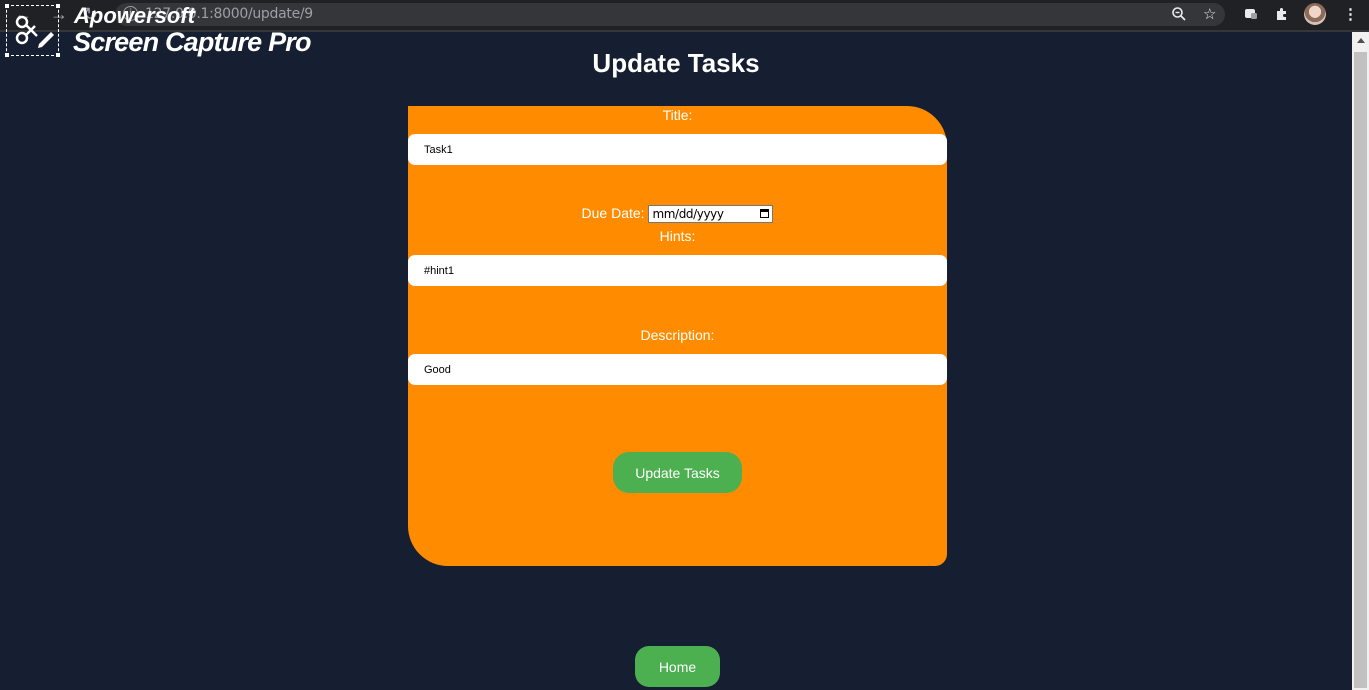 The image size is (1369, 690). I want to click on update-tasks-button: Update Tasks, so click(677, 472).